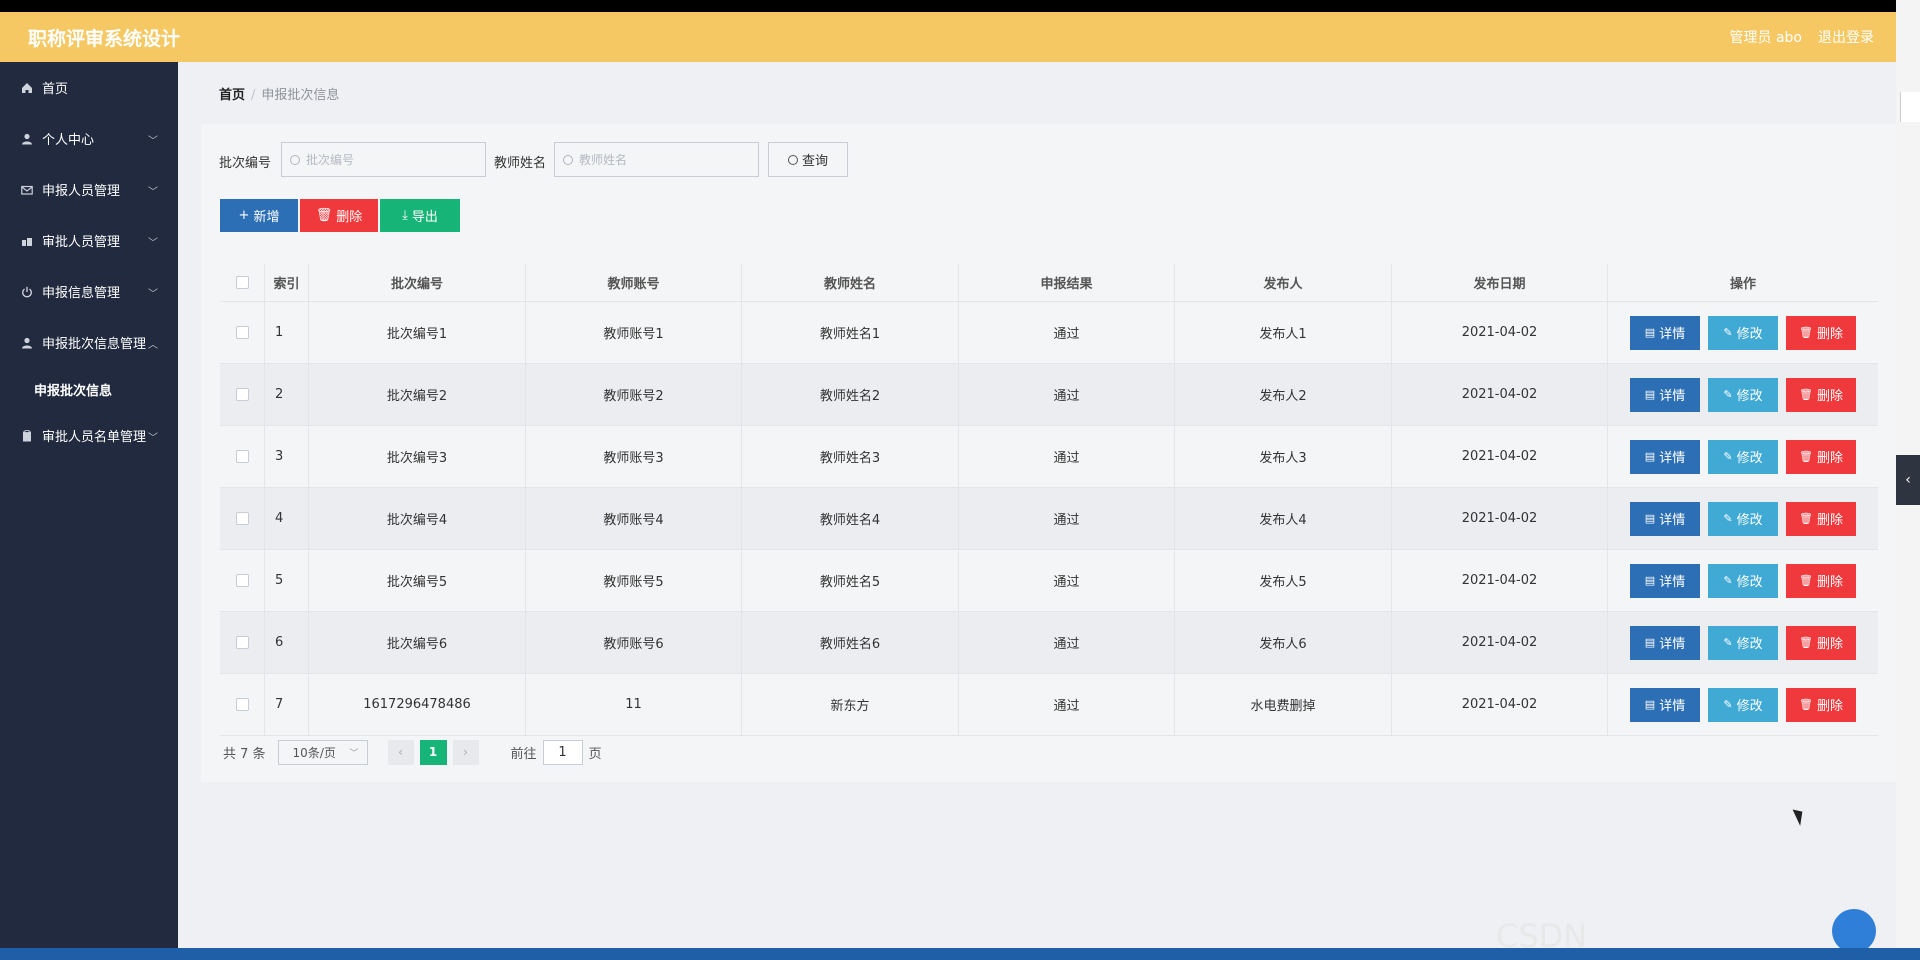 This screenshot has height=960, width=1920. I want to click on teacher-name-input: 教师姓名, so click(656, 159).